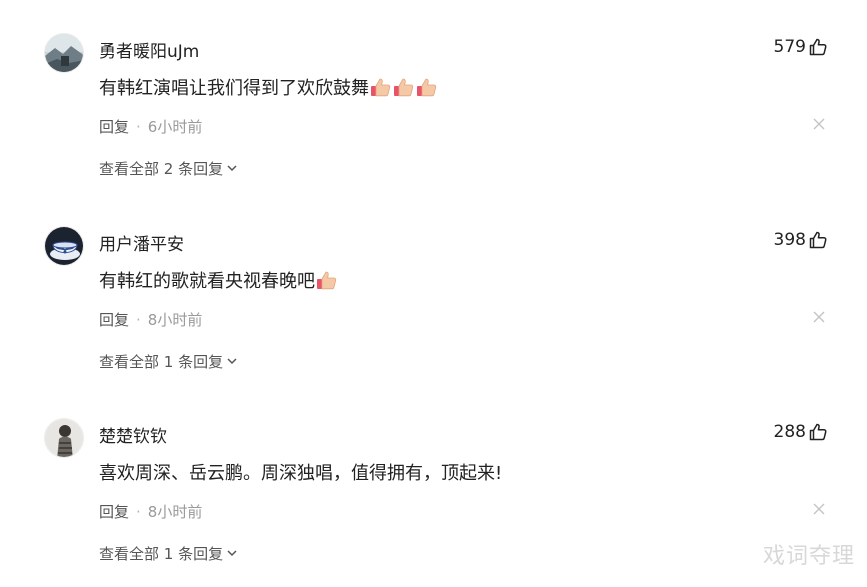 This screenshot has width=867, height=587. What do you see at coordinates (161, 169) in the screenshot?
I see `view-all-replies-label: 查看全部 2 条回复` at bounding box center [161, 169].